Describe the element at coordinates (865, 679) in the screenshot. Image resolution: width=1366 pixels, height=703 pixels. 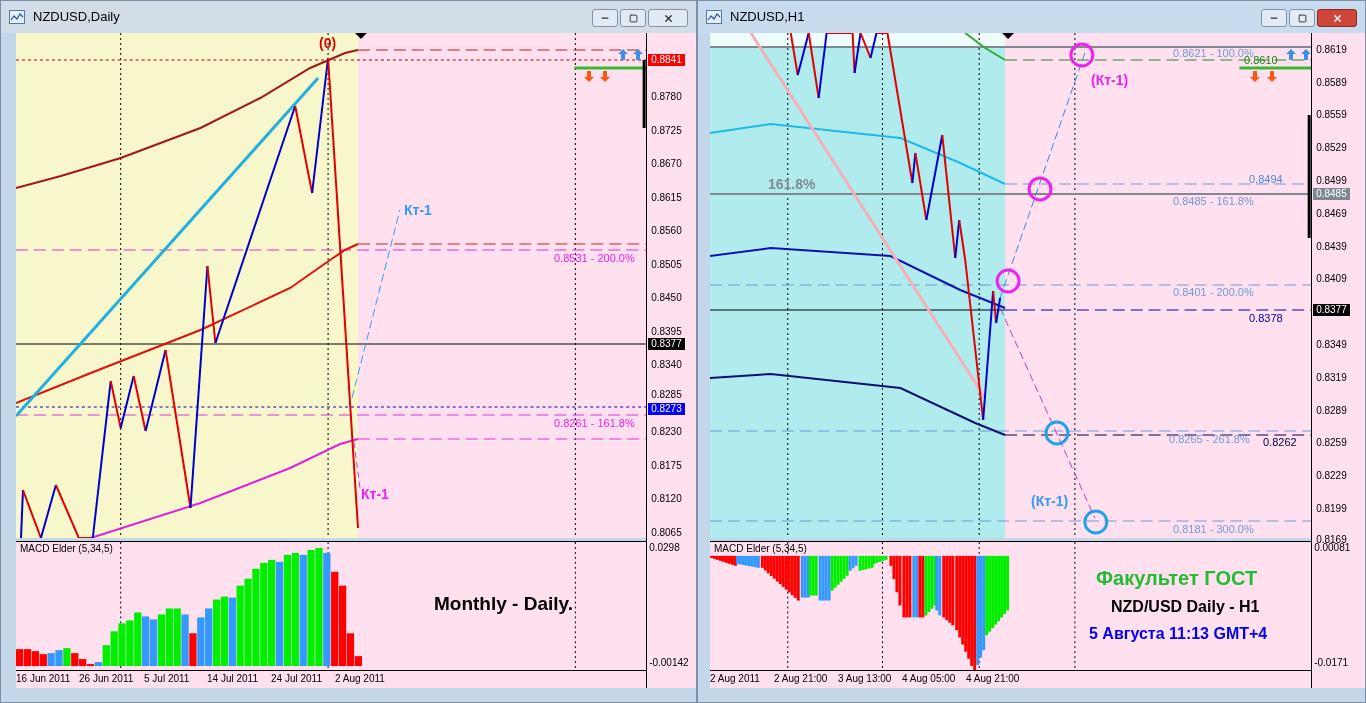
I see `time-label: 3 Aug 13:00` at that location.